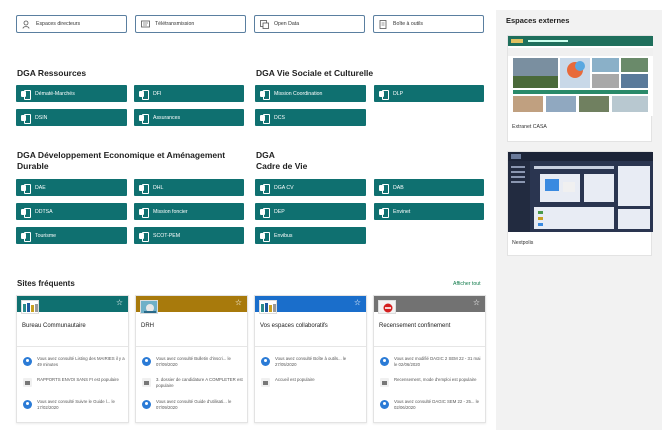  Describe the element at coordinates (52, 73) in the screenshot. I see `section-title-ressources: DGA Ressources` at that location.